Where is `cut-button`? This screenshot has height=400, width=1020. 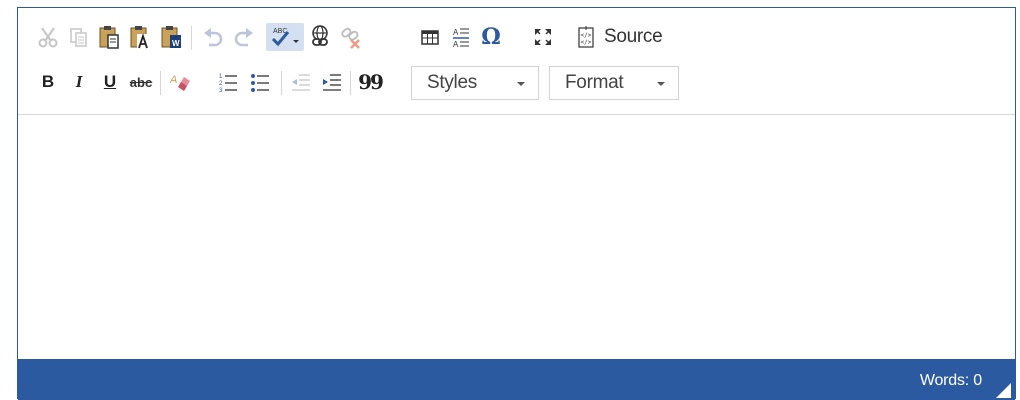 cut-button is located at coordinates (48, 37).